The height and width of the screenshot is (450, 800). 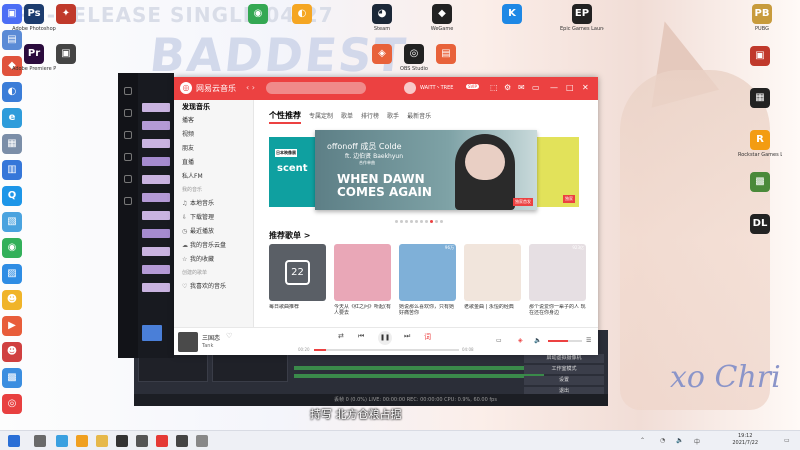 I want to click on banner-right: 独家, so click(x=558, y=172).